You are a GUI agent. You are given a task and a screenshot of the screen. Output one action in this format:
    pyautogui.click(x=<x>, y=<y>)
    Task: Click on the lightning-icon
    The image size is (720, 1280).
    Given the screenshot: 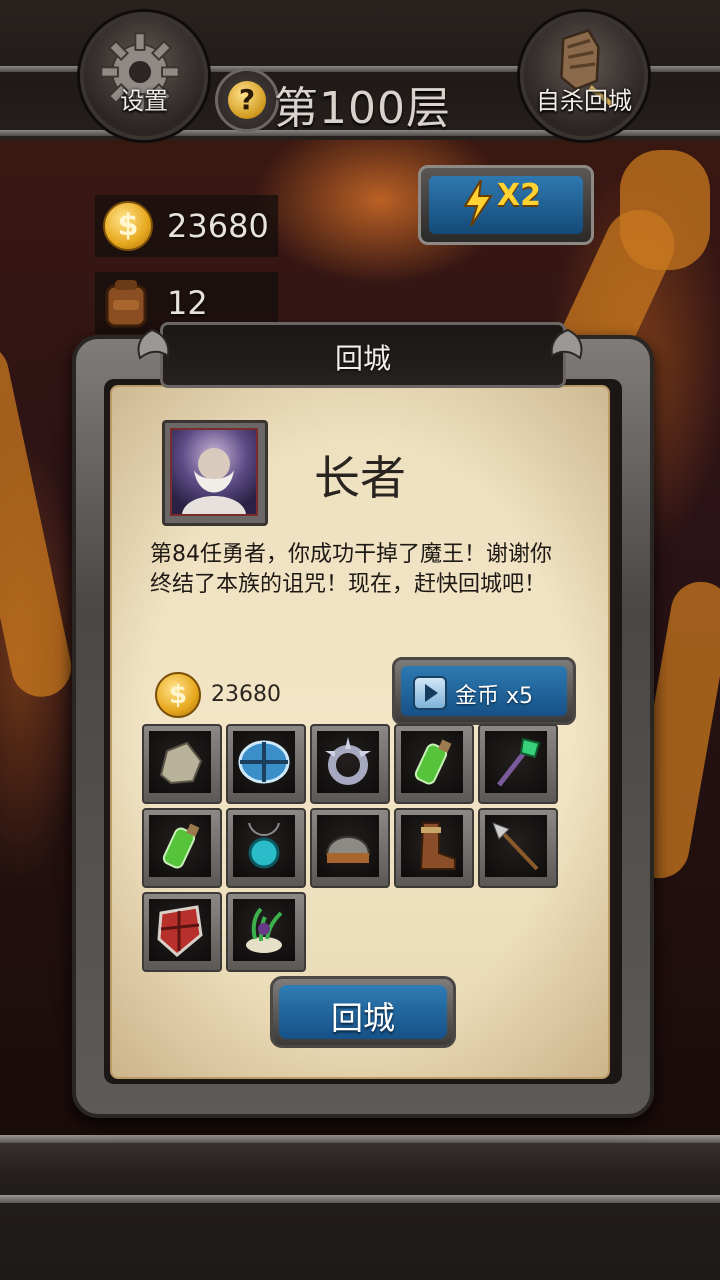 What is the action you would take?
    pyautogui.click(x=478, y=203)
    